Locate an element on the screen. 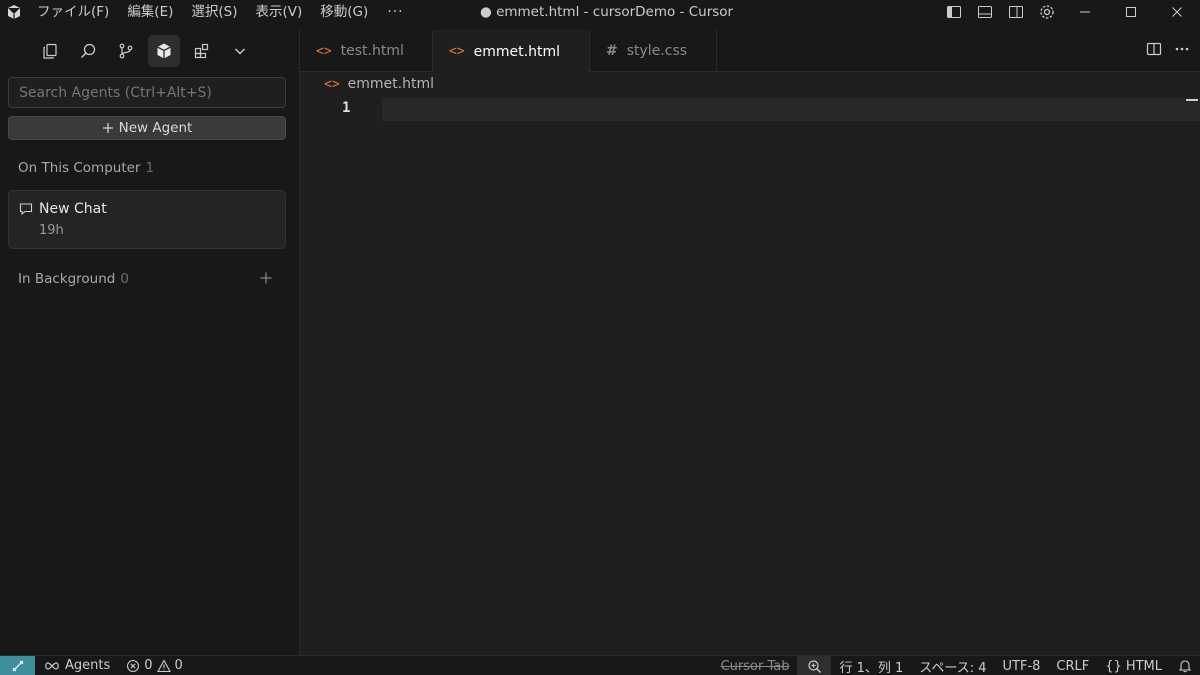 The image size is (1200, 675). chat-timestamp: 19h is located at coordinates (51, 230).